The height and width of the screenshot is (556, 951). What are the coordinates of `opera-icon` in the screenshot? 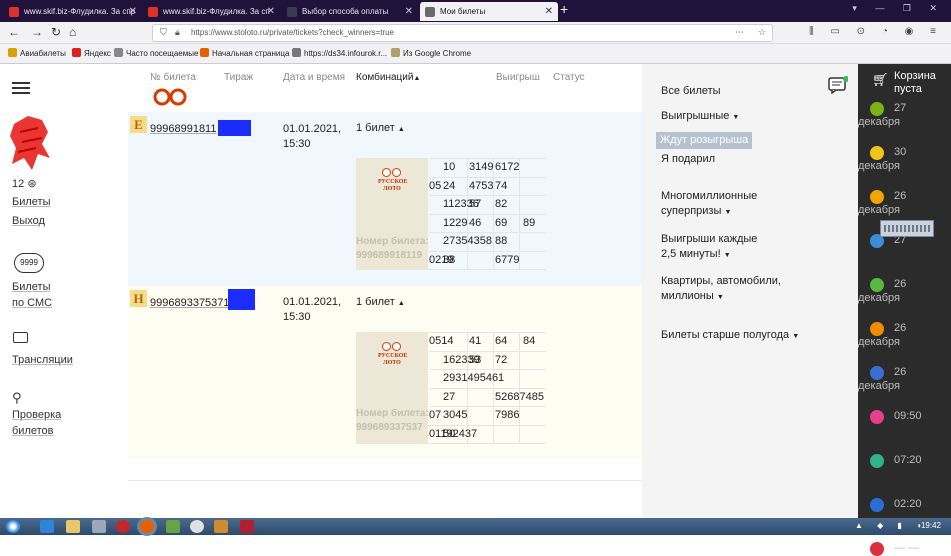 It's located at (123, 526).